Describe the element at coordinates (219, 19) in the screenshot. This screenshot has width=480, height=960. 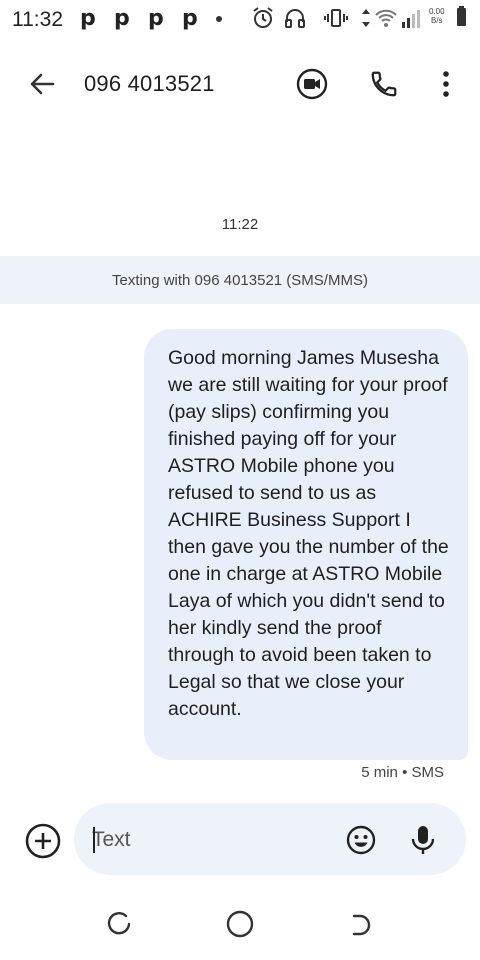
I see `more-notifications-dot` at that location.